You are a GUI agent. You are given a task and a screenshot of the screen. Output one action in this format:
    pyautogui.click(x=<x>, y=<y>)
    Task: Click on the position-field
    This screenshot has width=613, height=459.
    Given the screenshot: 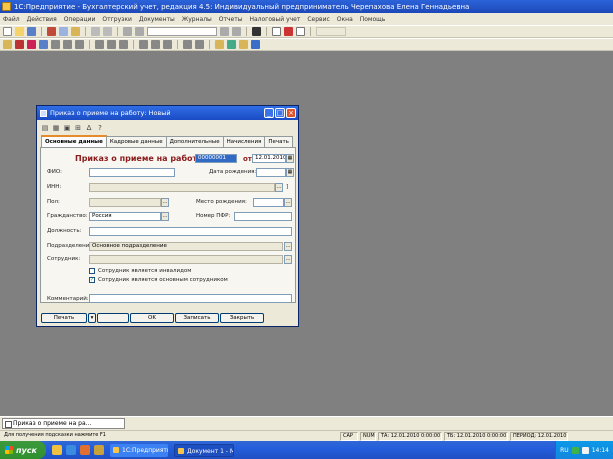 What is the action you would take?
    pyautogui.click(x=190, y=231)
    